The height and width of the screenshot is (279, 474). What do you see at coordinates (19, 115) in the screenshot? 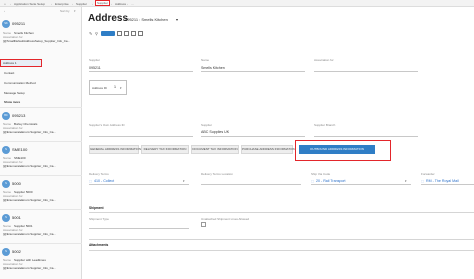
I see `record-code: 095213` at bounding box center [19, 115].